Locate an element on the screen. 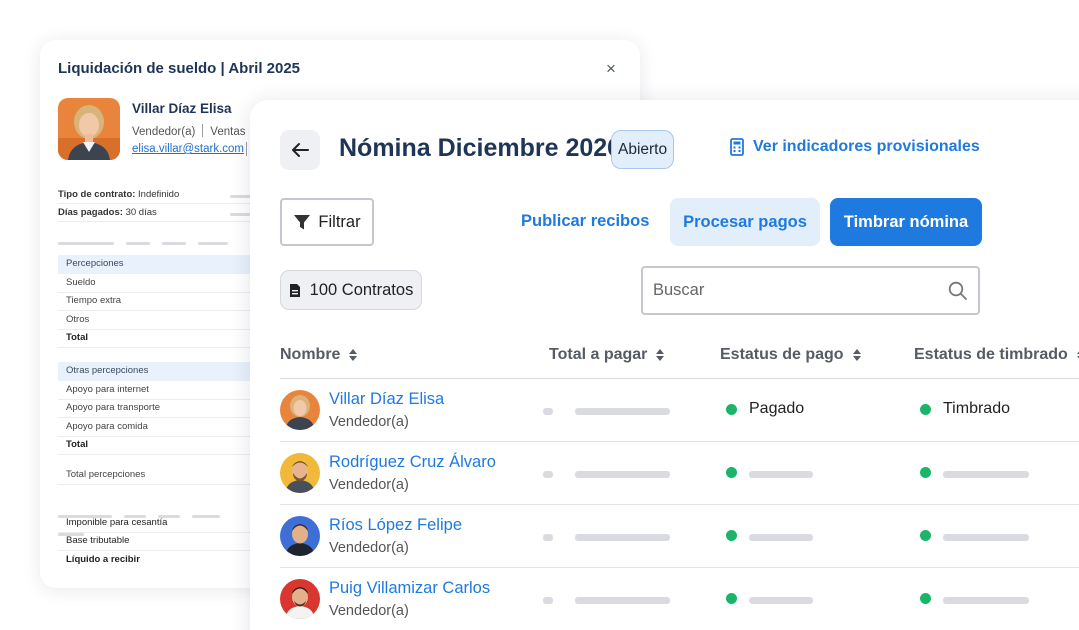 The image size is (1079, 630). paid-days: Días pagados: 30 días is located at coordinates (154, 213).